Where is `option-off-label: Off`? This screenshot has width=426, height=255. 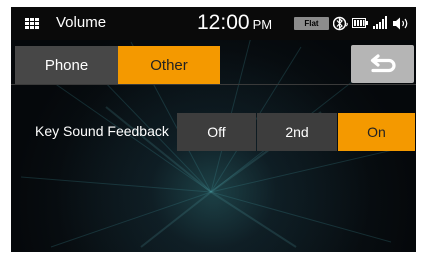
option-off-label: Off is located at coordinates (216, 132).